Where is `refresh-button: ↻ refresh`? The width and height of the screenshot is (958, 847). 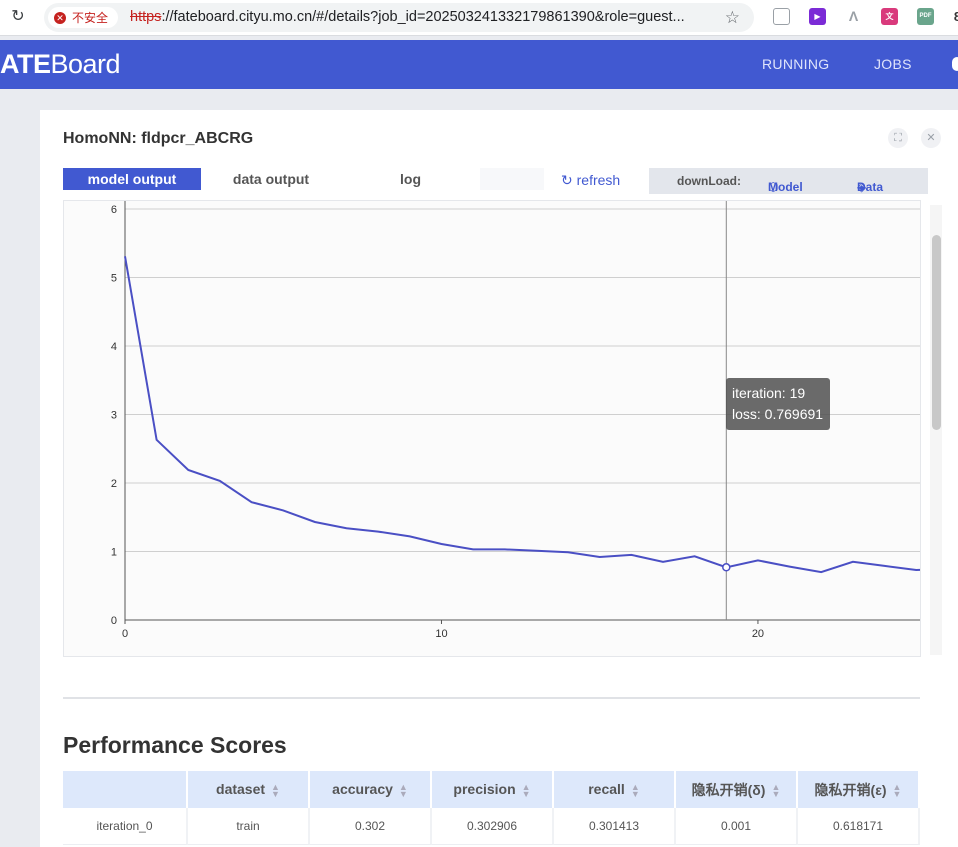 refresh-button: ↻ refresh is located at coordinates (590, 180).